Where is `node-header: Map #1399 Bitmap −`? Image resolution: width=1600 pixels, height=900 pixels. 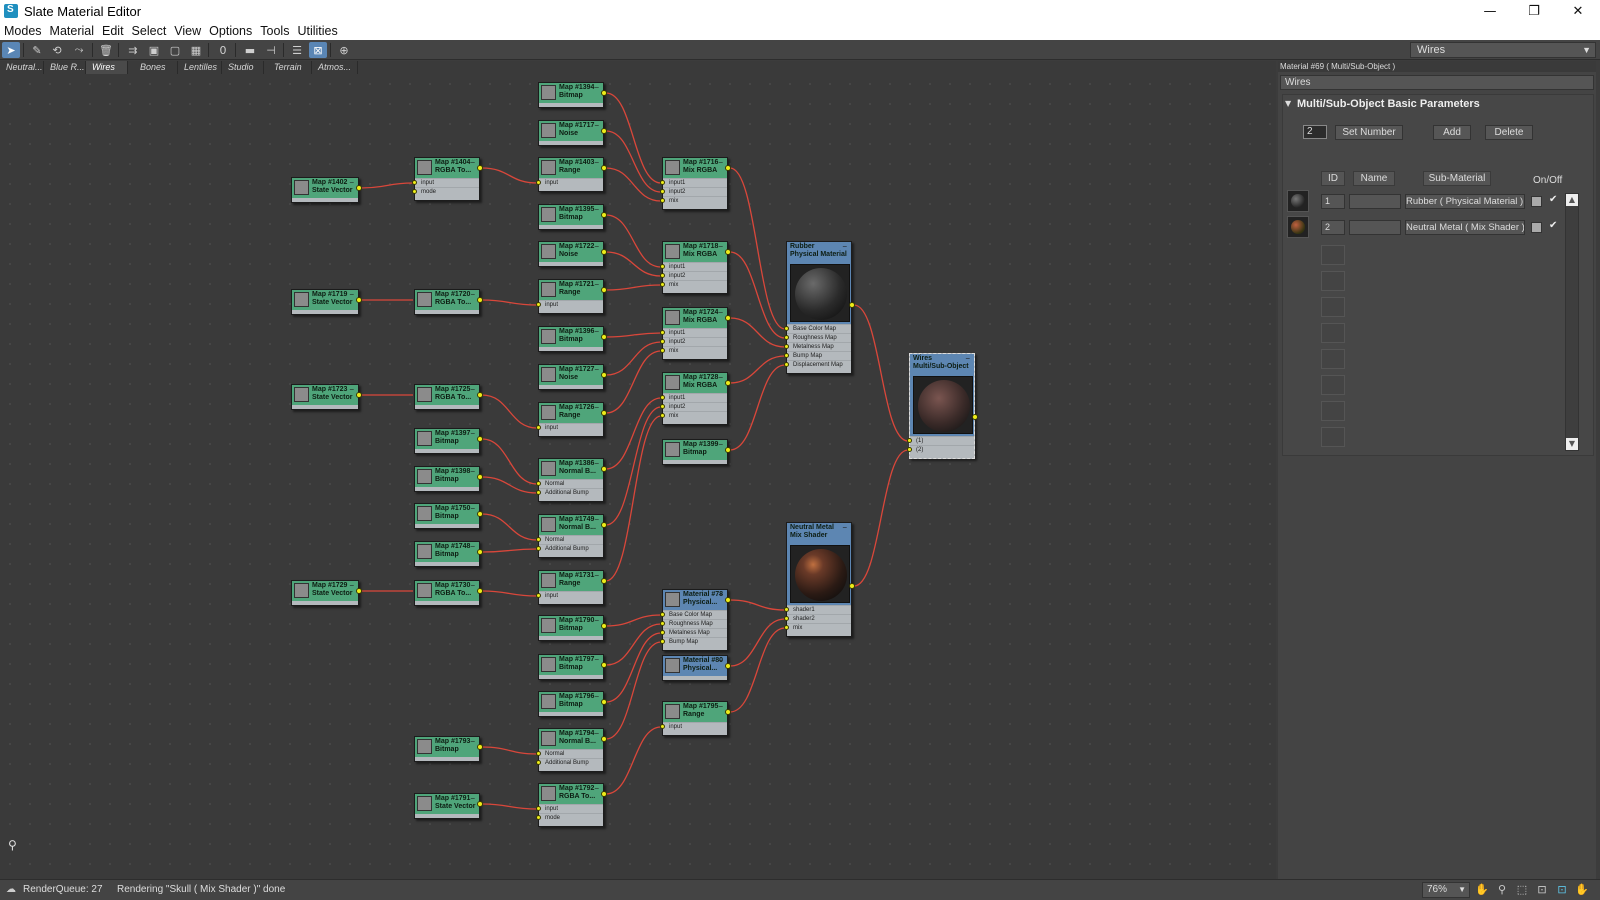
node-header: Map #1399 Bitmap − is located at coordinates (695, 450).